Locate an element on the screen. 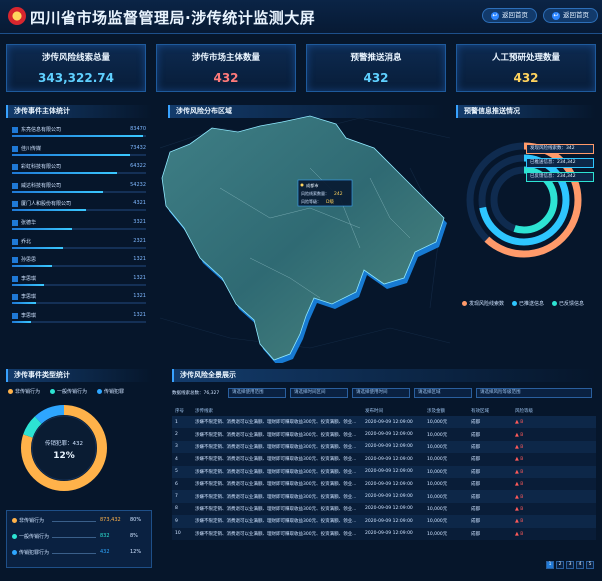 The height and width of the screenshot is (581, 602). pagination: 12345 is located at coordinates (570, 565).